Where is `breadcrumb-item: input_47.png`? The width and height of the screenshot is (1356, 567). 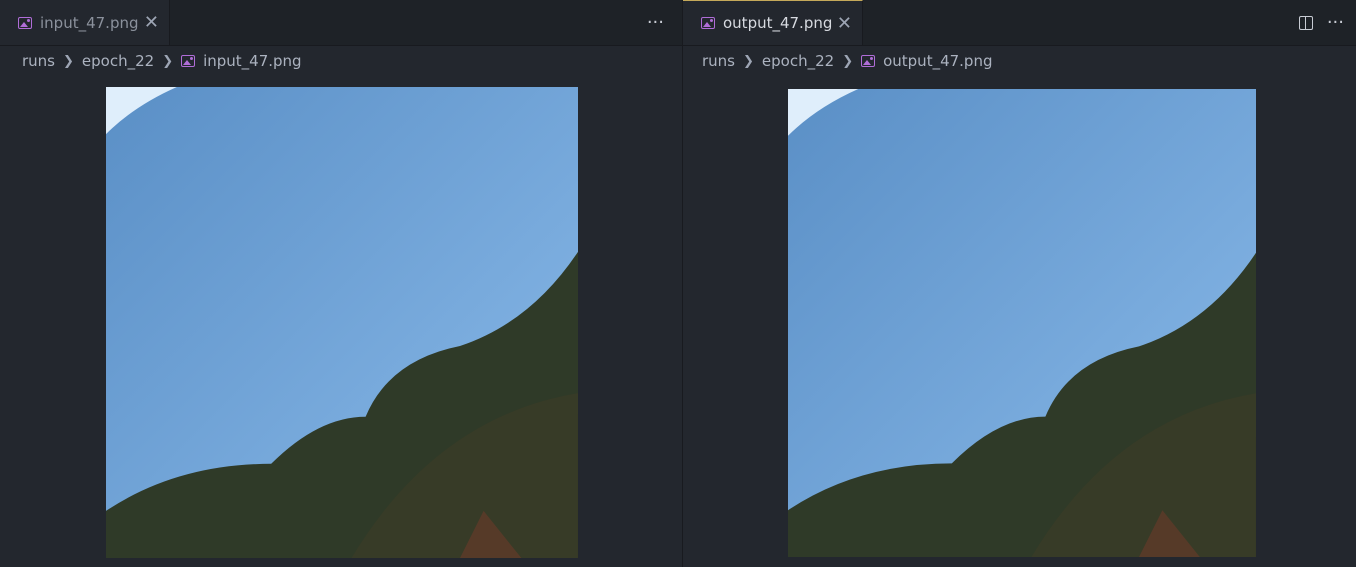 breadcrumb-item: input_47.png is located at coordinates (252, 61).